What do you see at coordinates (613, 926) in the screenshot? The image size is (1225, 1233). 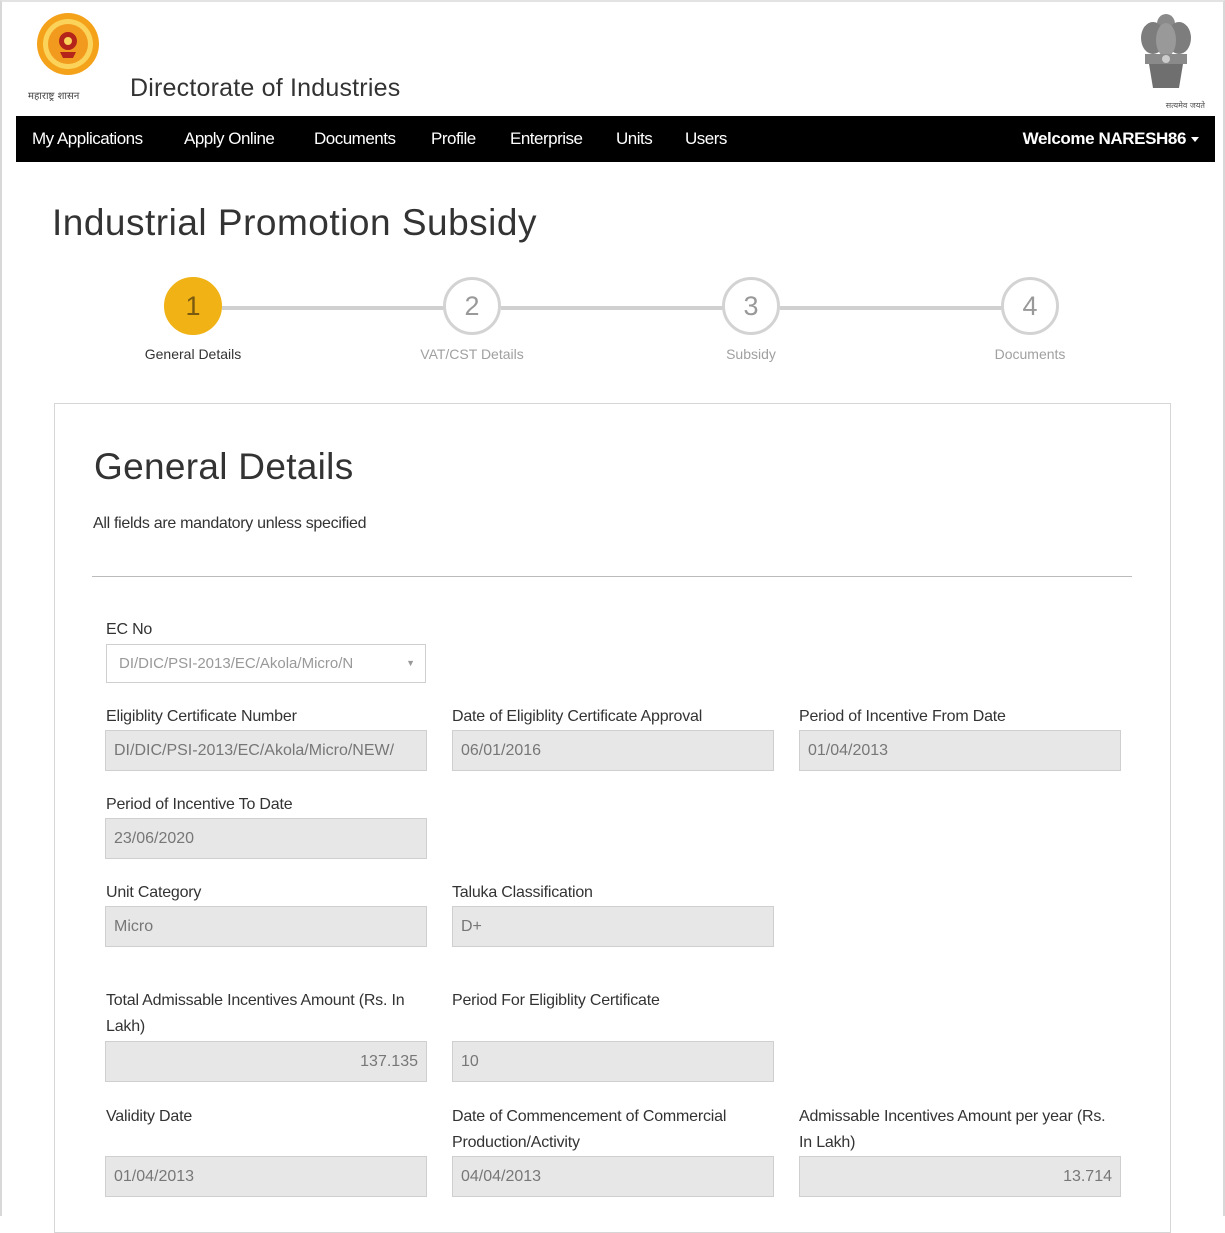 I see `taluka-classification-field` at bounding box center [613, 926].